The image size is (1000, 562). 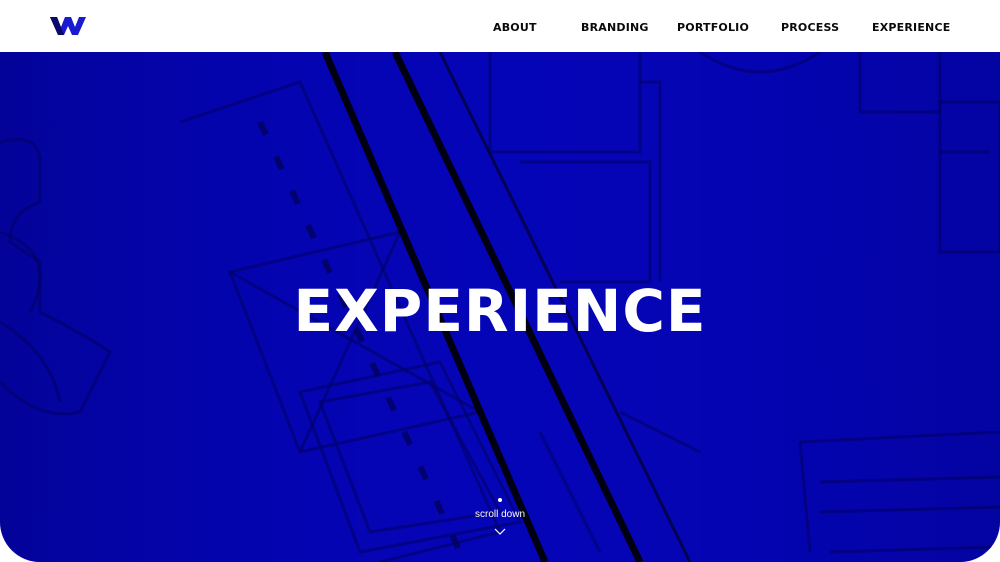 I want to click on nav-process: PROCESS, so click(x=810, y=27).